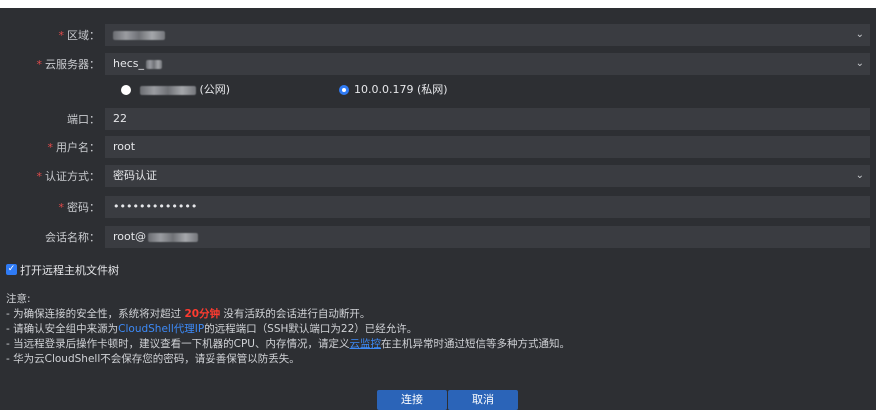 The width and height of the screenshot is (876, 412). I want to click on session-value: root@, so click(130, 236).